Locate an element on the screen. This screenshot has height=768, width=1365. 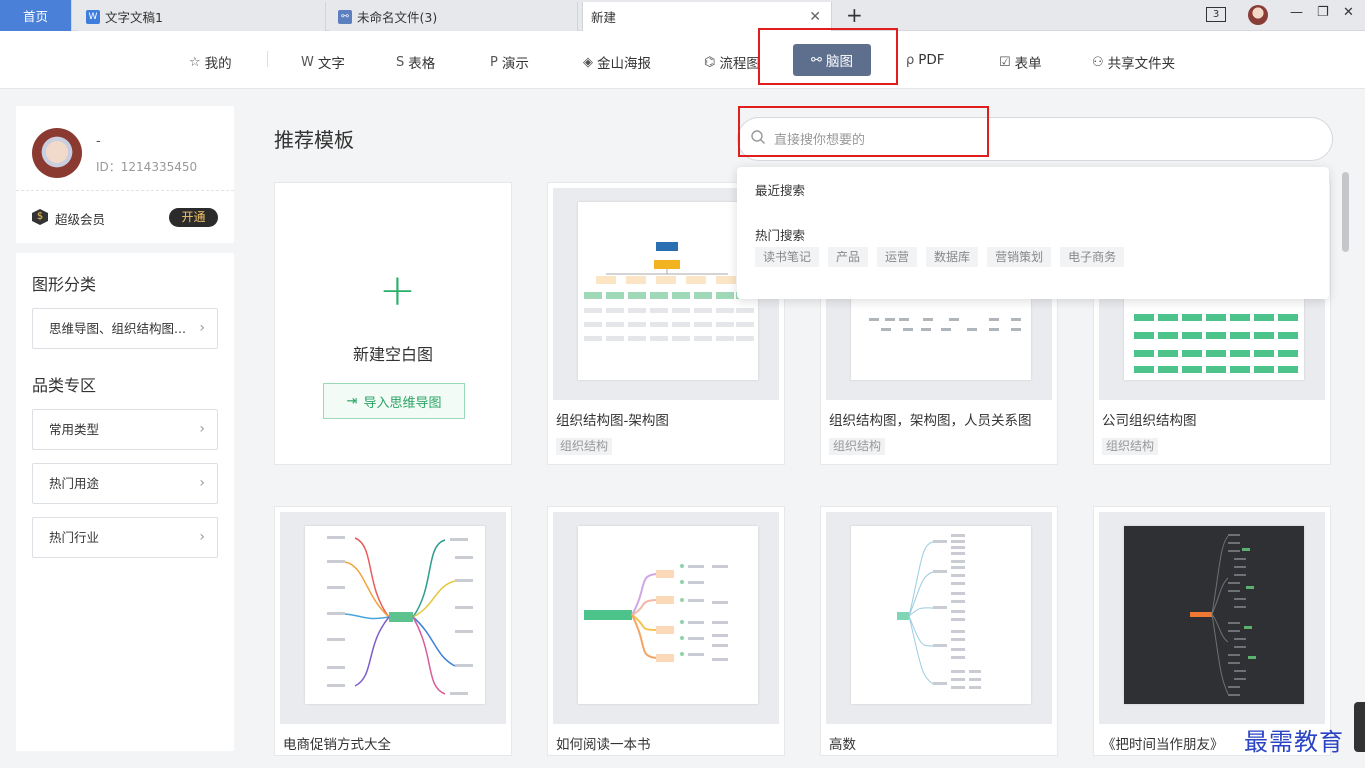
new-tab-plus-icon: + is located at coordinates (854, 15).